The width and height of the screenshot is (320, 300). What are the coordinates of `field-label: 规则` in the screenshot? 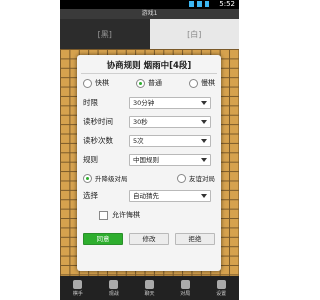 It's located at (90, 159).